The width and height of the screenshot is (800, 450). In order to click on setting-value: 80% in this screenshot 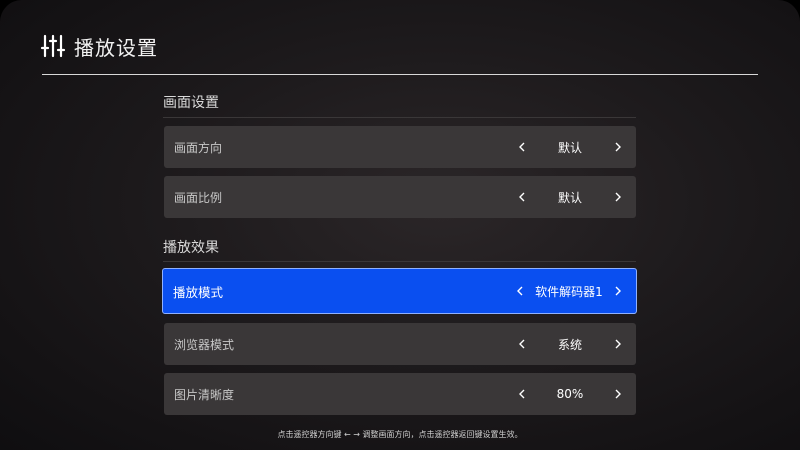, I will do `click(570, 394)`.